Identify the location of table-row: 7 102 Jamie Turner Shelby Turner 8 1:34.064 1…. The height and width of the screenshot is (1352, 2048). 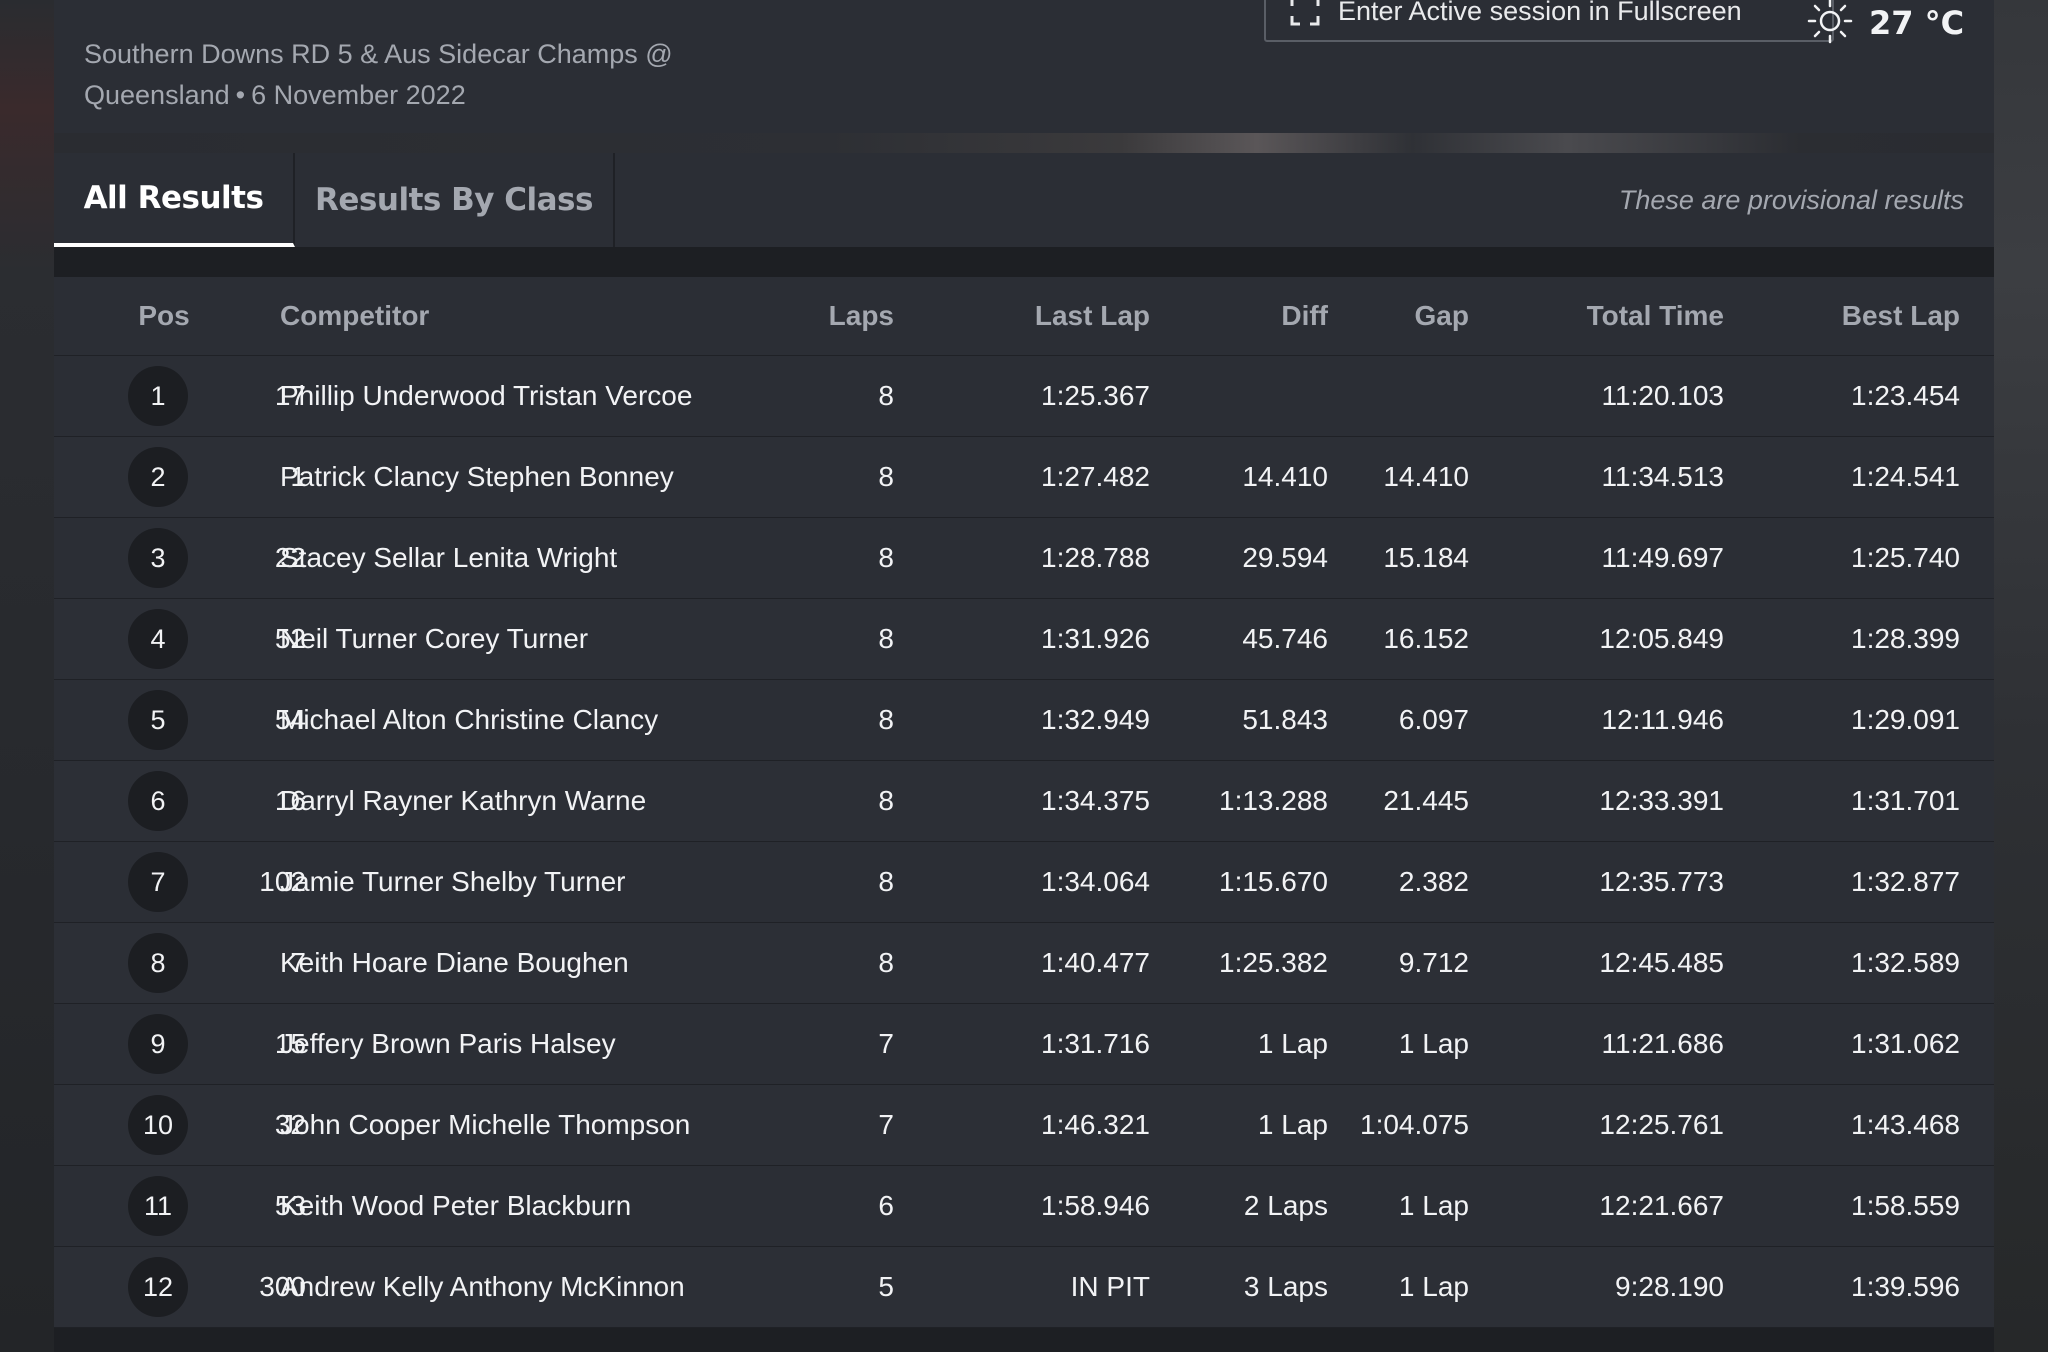
(1024, 882).